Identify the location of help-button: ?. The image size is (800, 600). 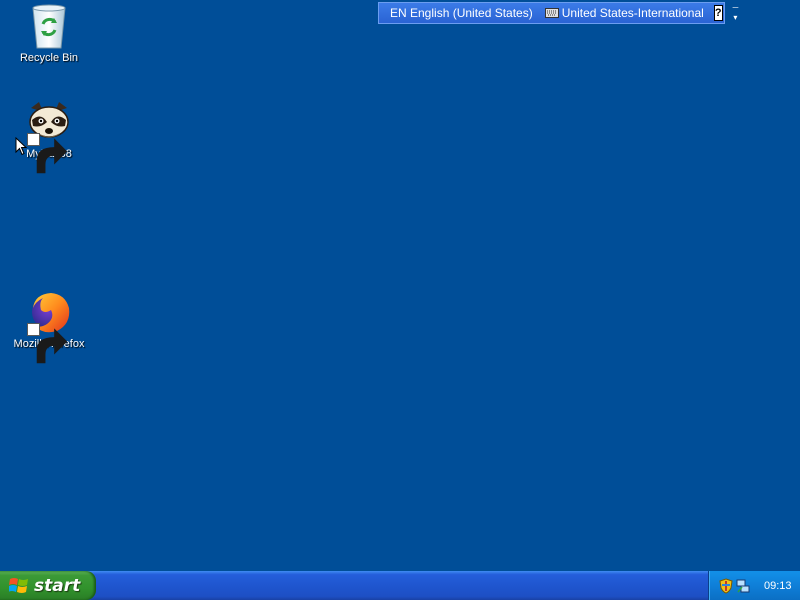
(718, 13).